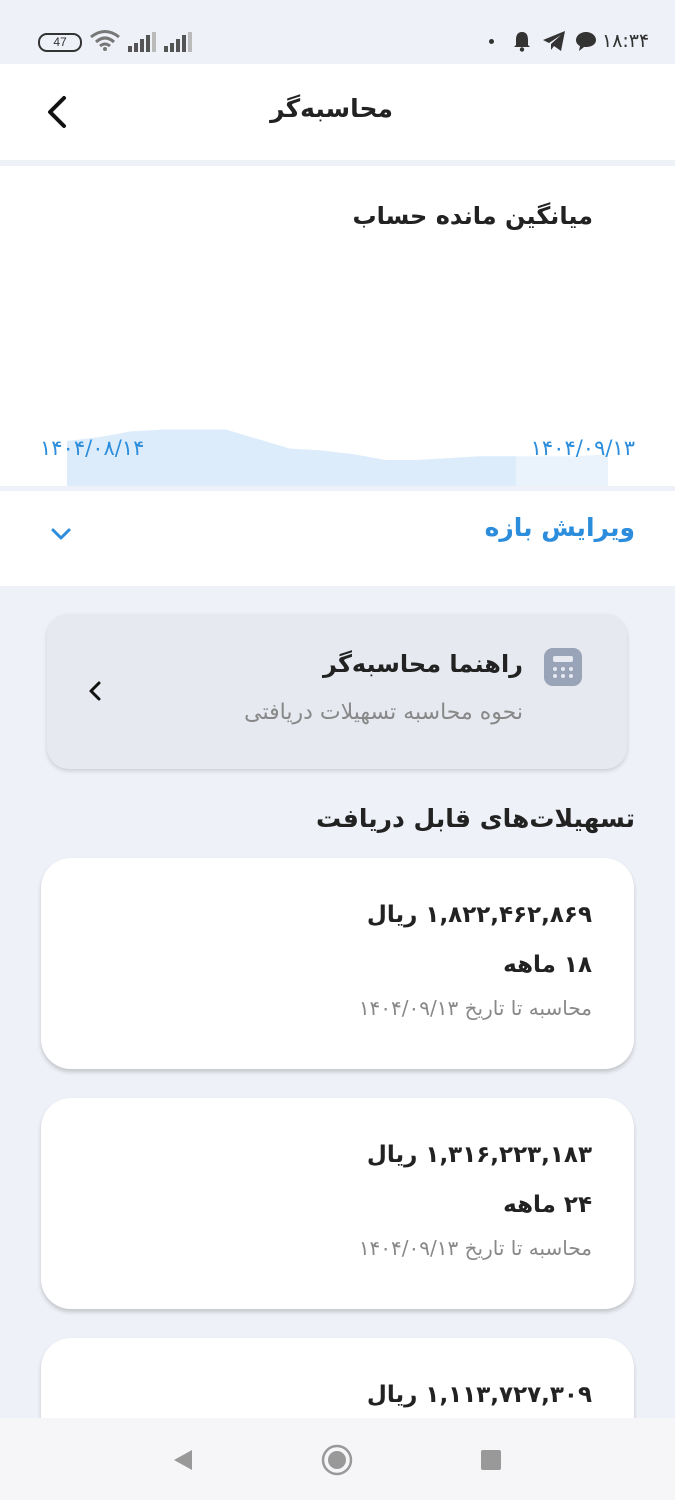 The image size is (675, 1500). Describe the element at coordinates (491, 41) in the screenshot. I see `notification-dot-icon` at that location.